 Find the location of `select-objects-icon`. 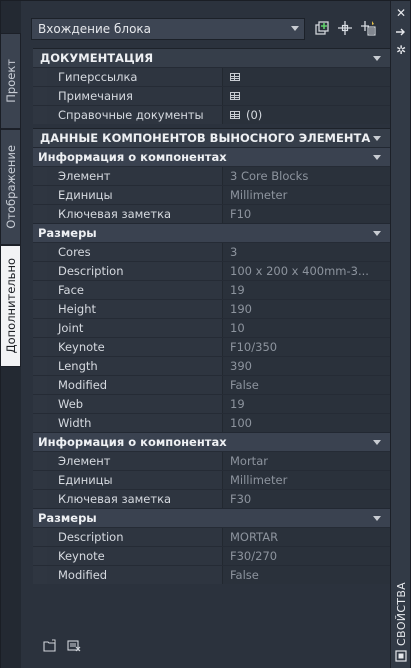

select-objects-icon is located at coordinates (345, 28).